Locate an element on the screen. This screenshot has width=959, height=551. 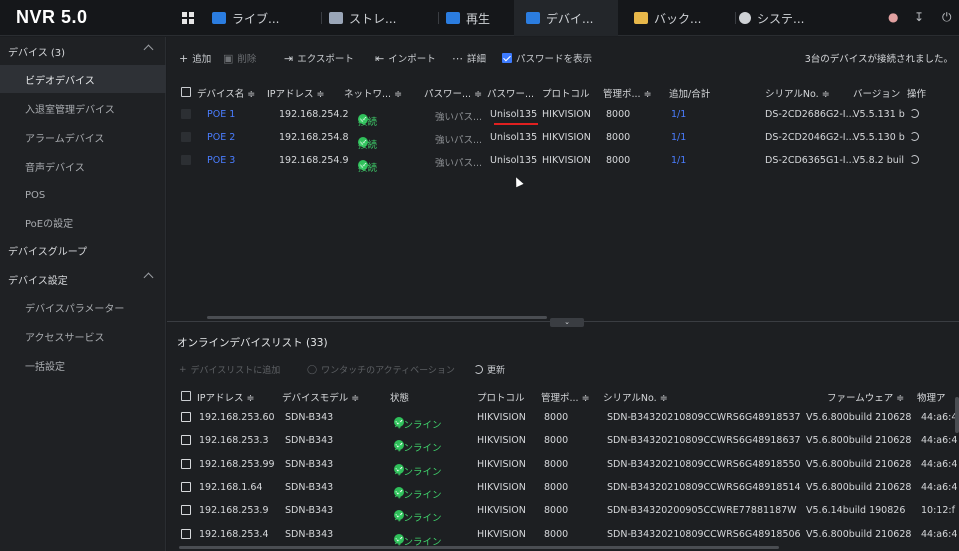
col-model: デバイスモデル ≑ is located at coordinates (320, 397).